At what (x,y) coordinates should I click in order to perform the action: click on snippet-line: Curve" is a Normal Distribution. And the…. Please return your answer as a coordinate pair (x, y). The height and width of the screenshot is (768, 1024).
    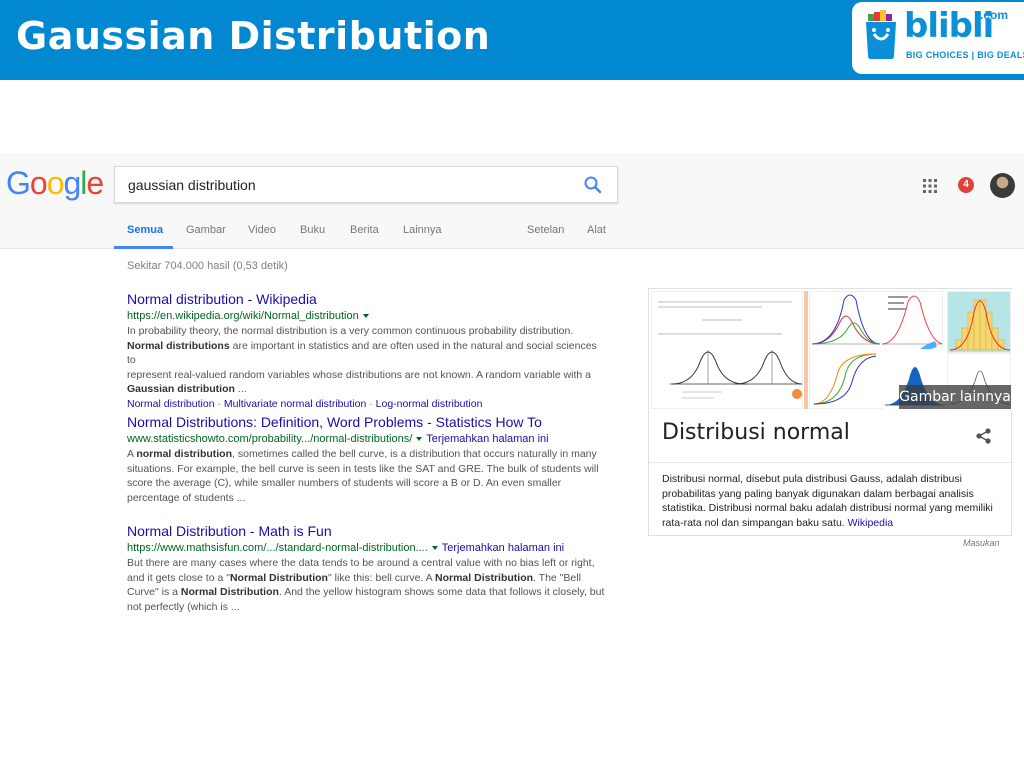
    Looking at the image, I should click on (367, 592).